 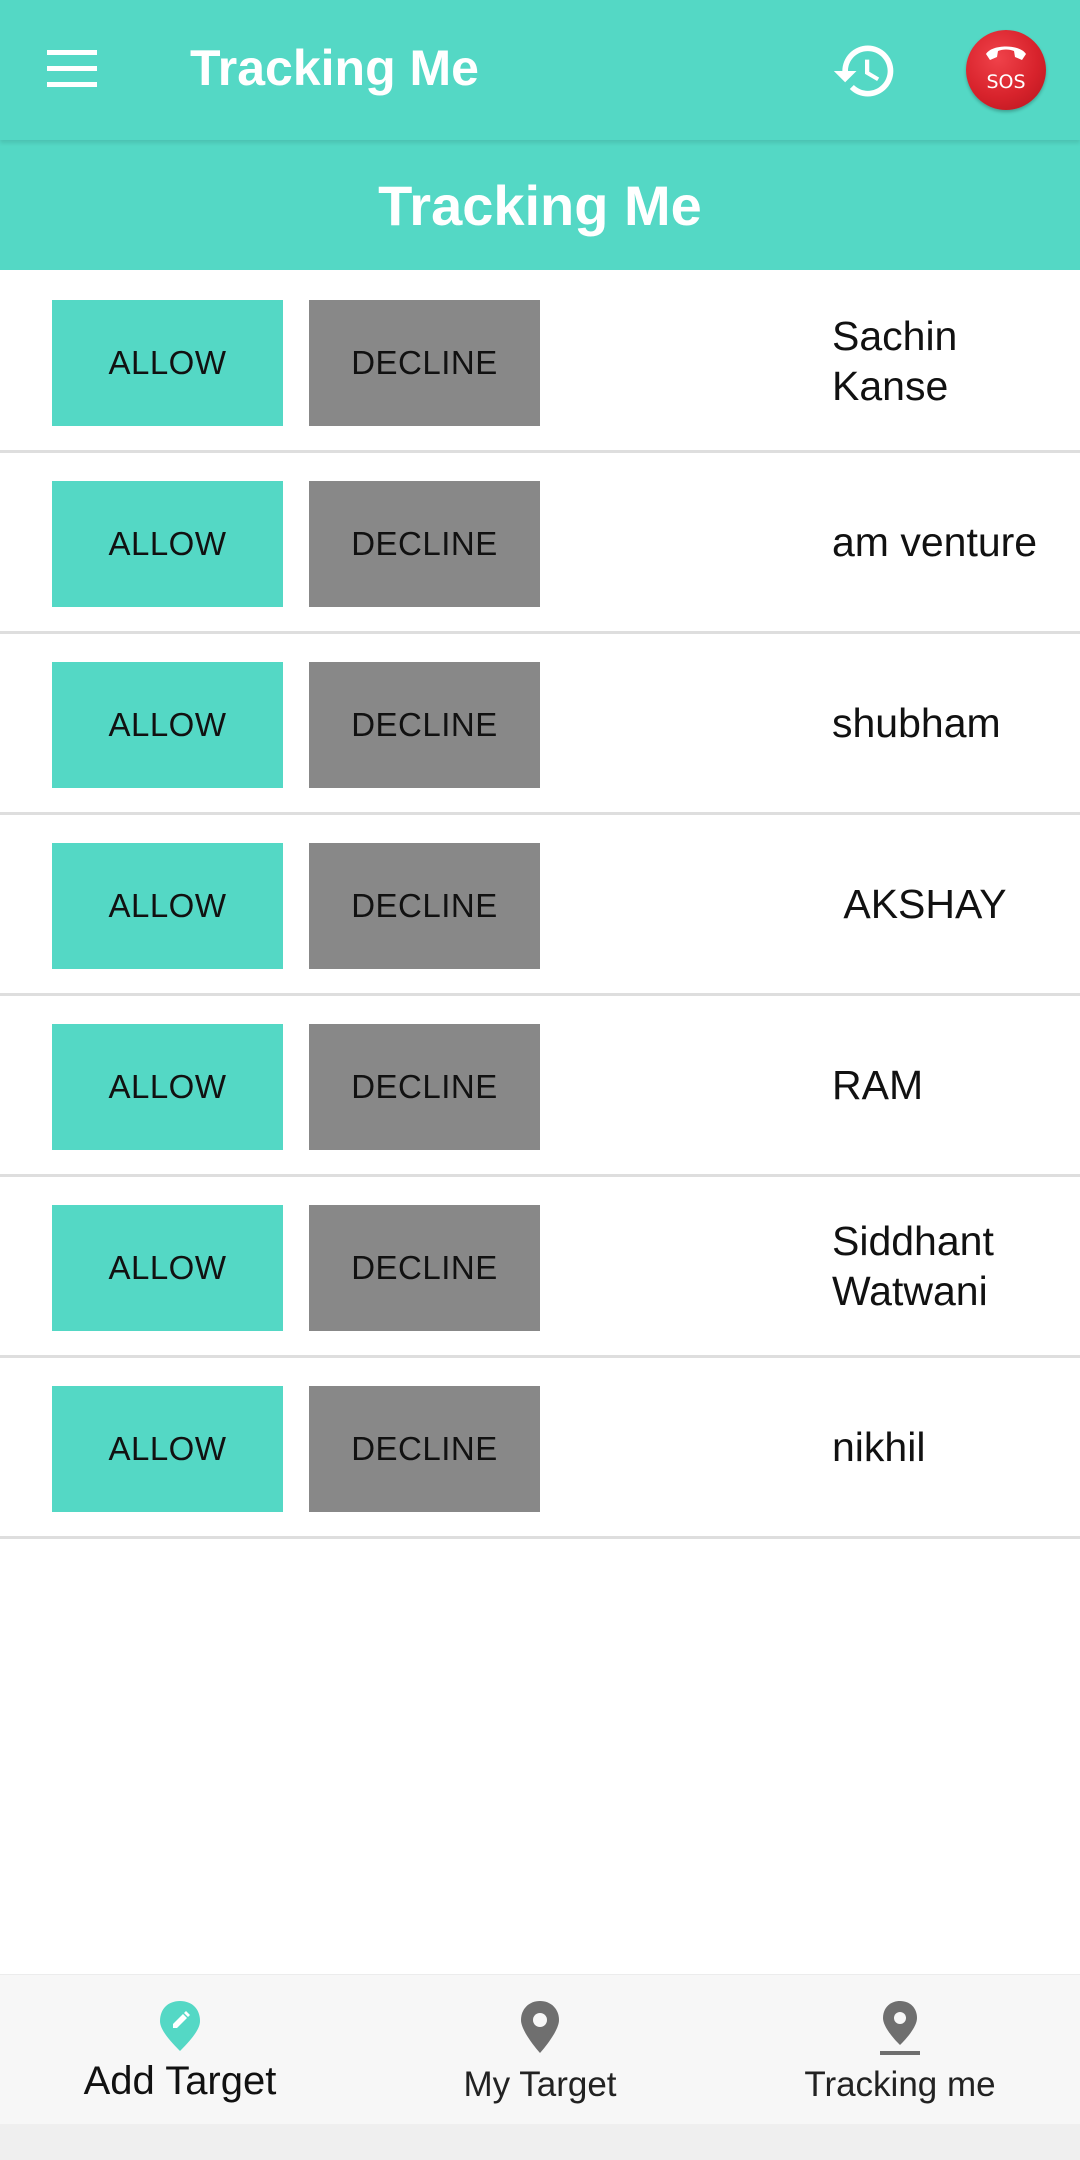 What do you see at coordinates (334, 68) in the screenshot?
I see `app-title: Tracking Me` at bounding box center [334, 68].